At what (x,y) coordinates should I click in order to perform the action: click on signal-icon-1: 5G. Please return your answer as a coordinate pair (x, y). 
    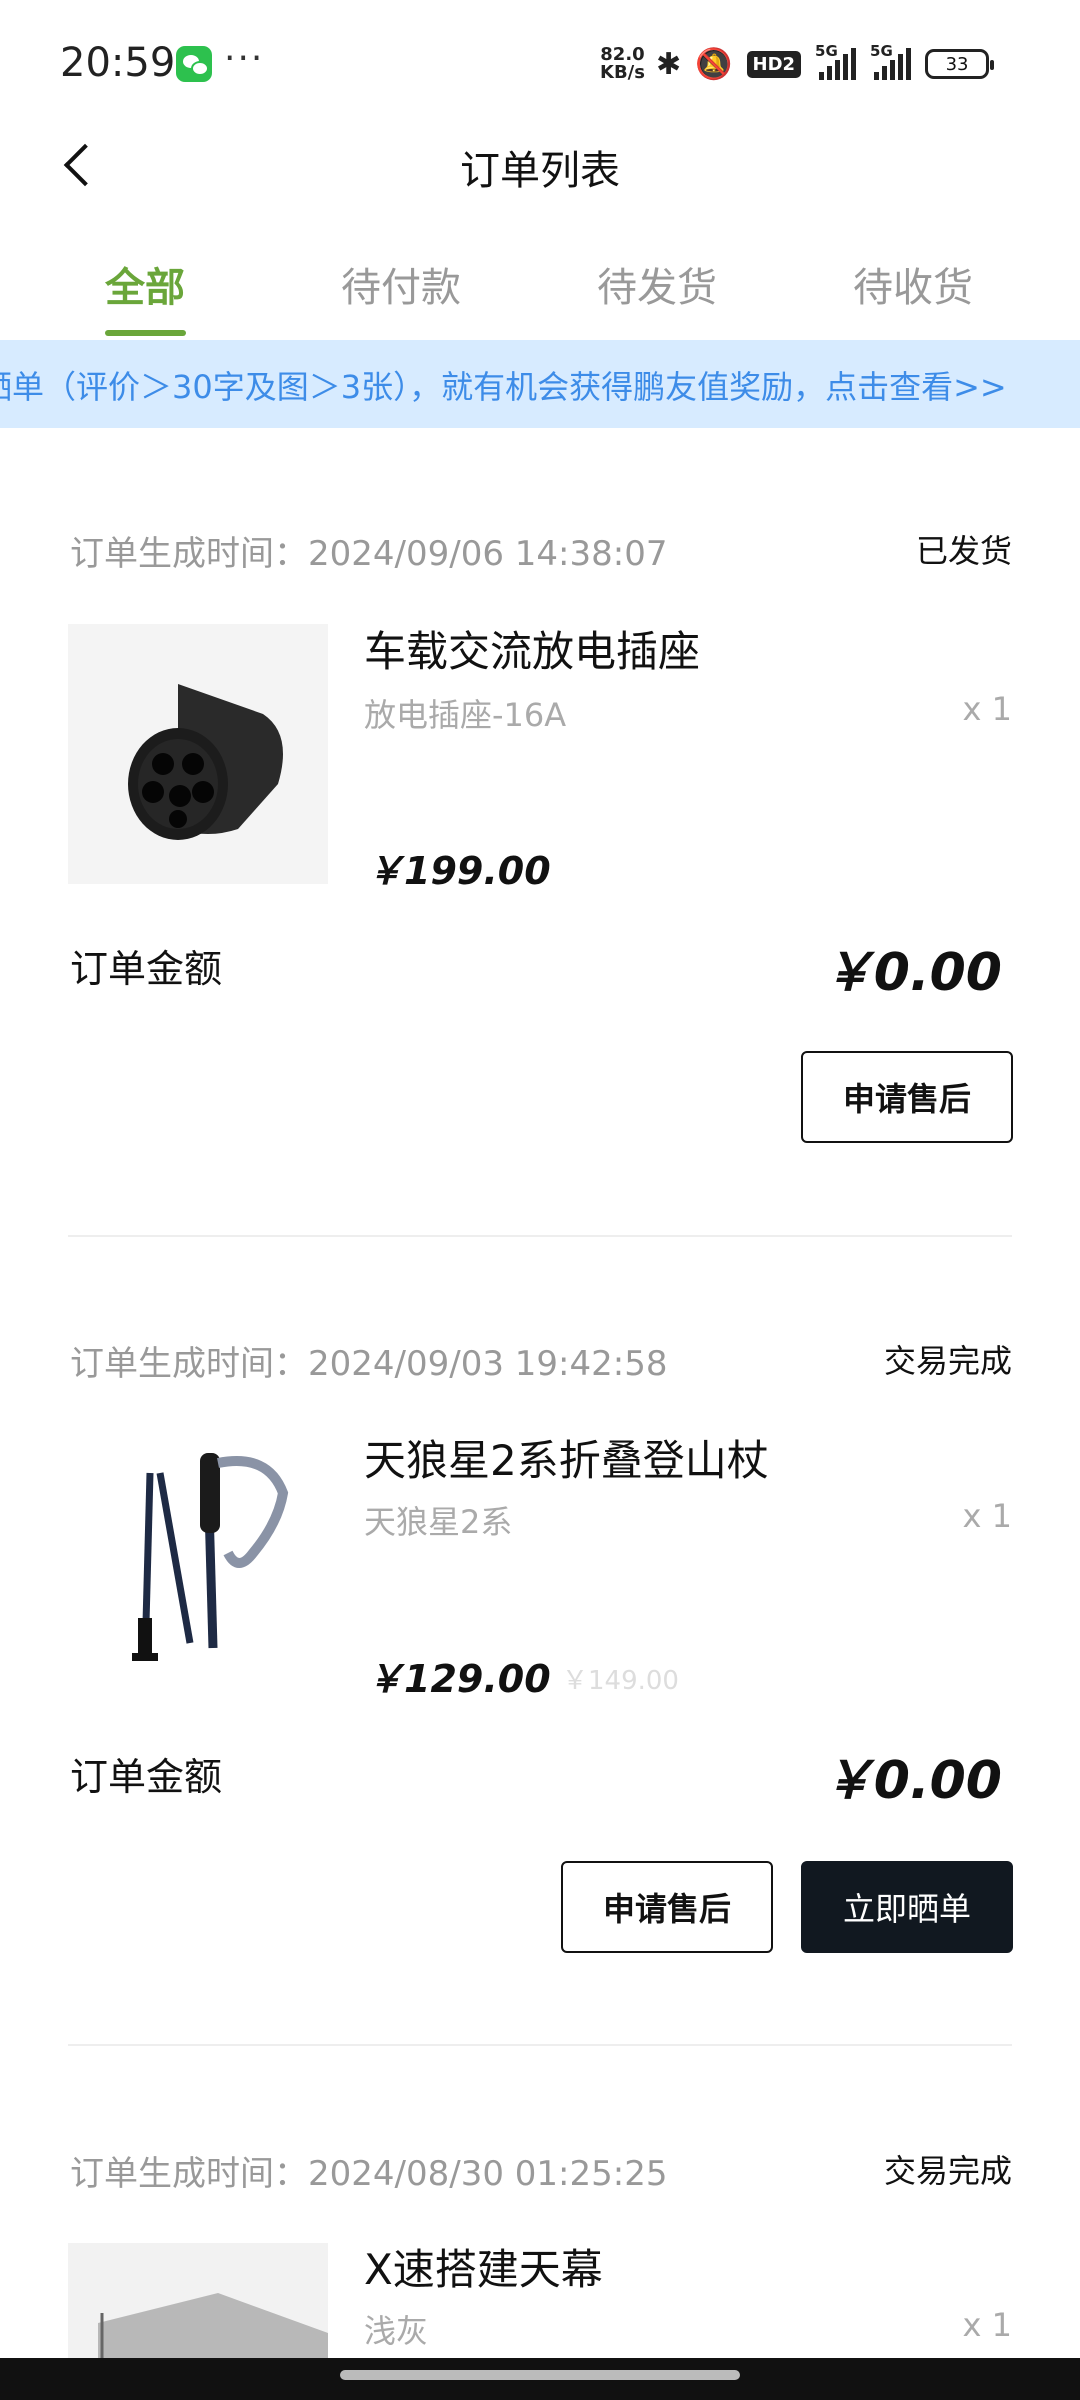
    Looking at the image, I should click on (836, 61).